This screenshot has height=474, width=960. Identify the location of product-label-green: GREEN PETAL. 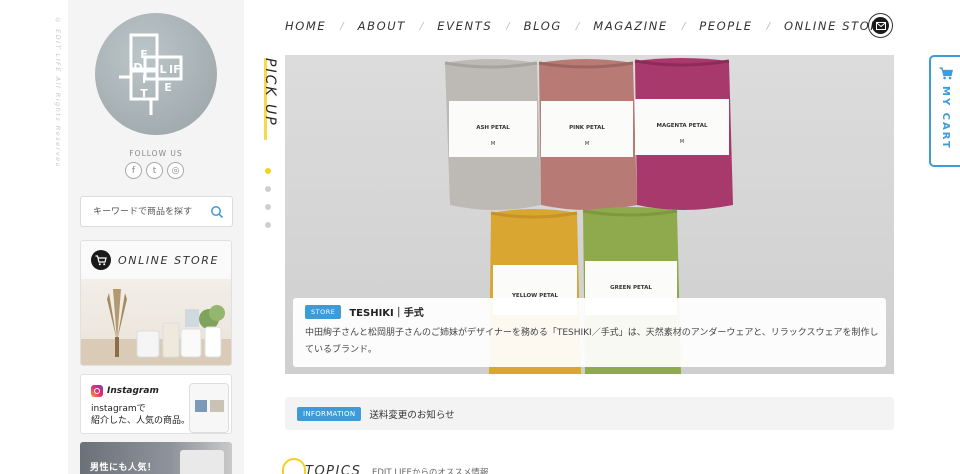
(631, 288).